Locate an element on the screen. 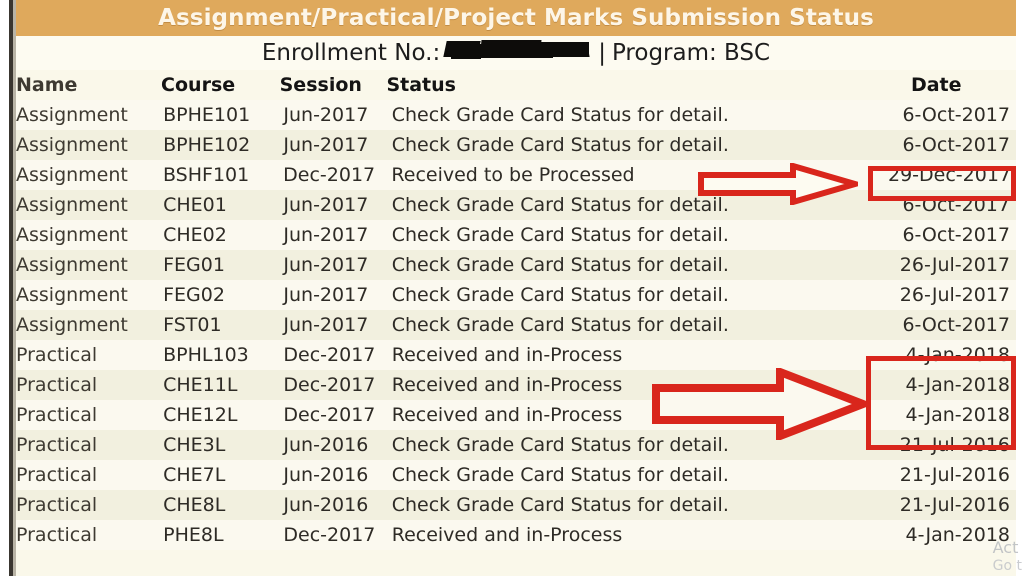  cell-course: FEG02 is located at coordinates (194, 295).